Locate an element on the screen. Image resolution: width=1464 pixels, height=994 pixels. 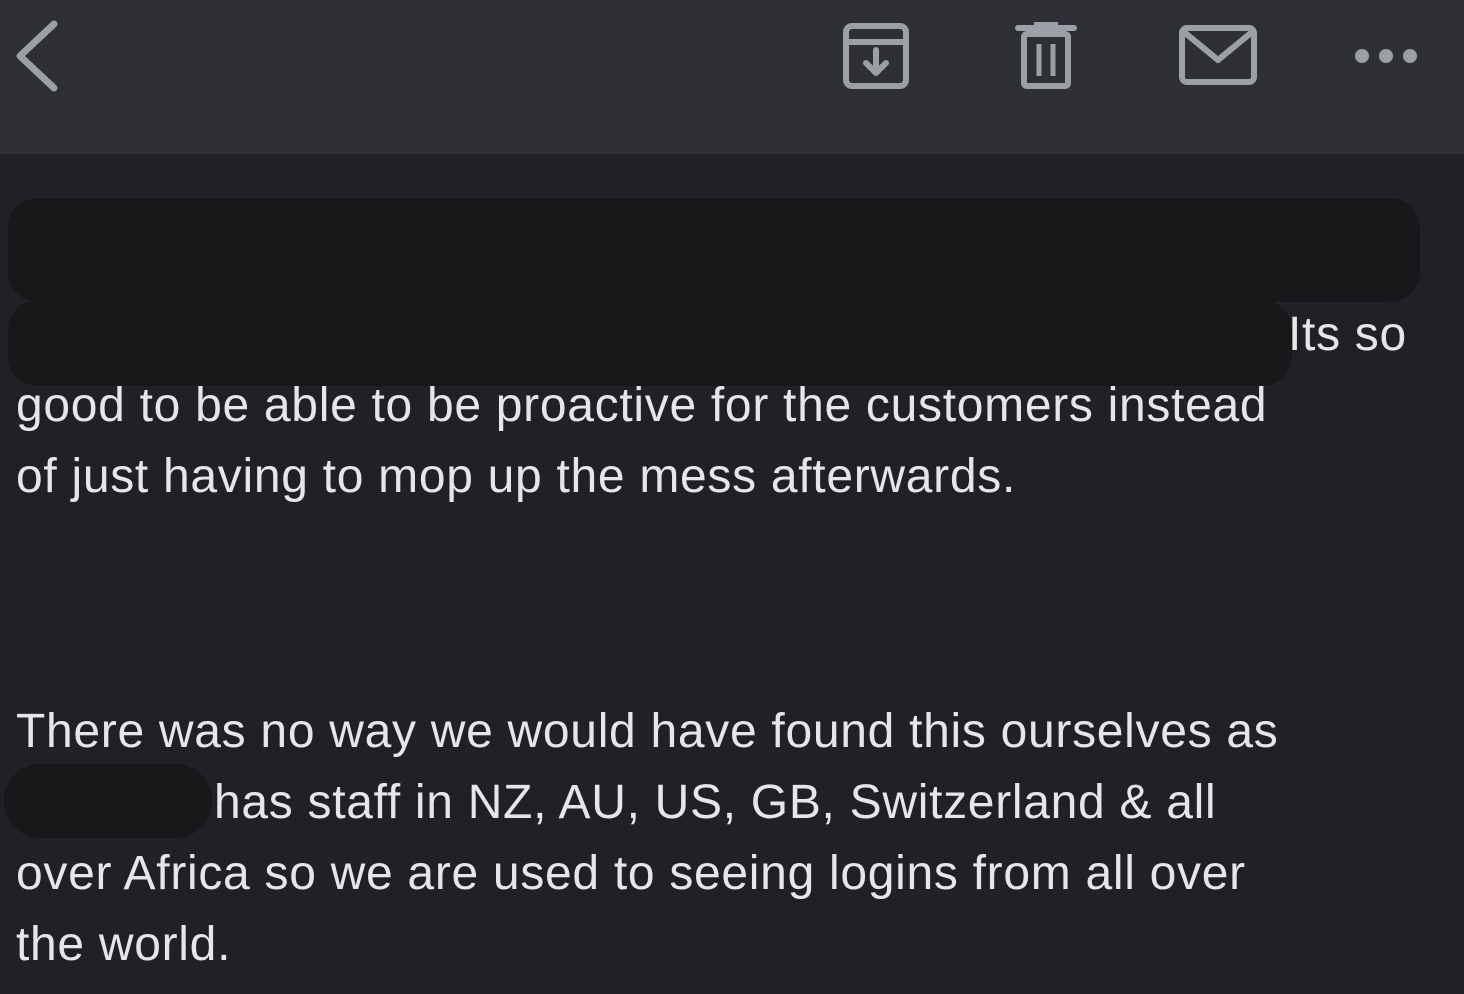
body-text-line: the world. is located at coordinates (124, 944).